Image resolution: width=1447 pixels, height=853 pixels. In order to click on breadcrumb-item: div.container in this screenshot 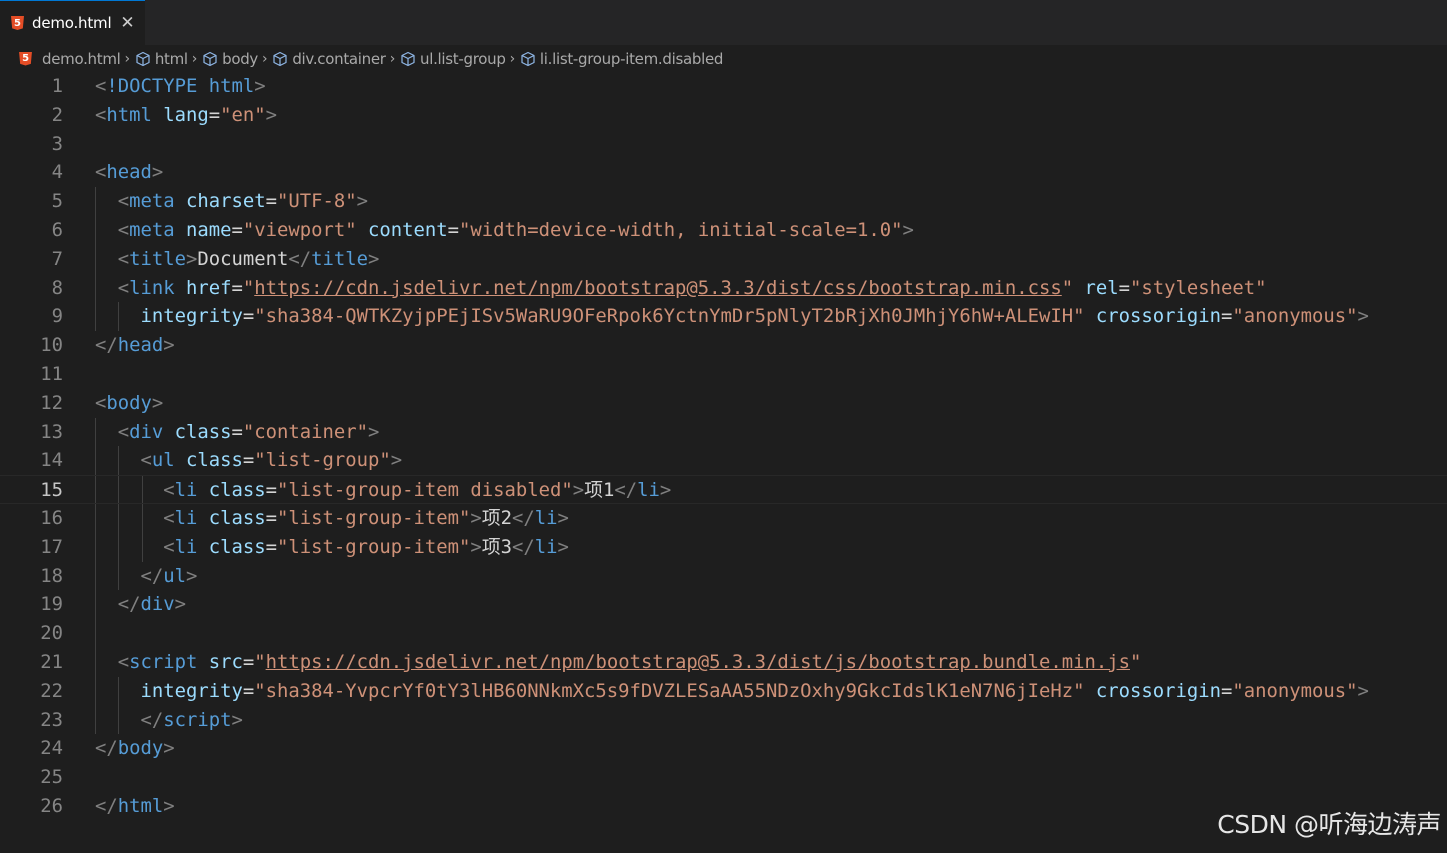, I will do `click(329, 59)`.